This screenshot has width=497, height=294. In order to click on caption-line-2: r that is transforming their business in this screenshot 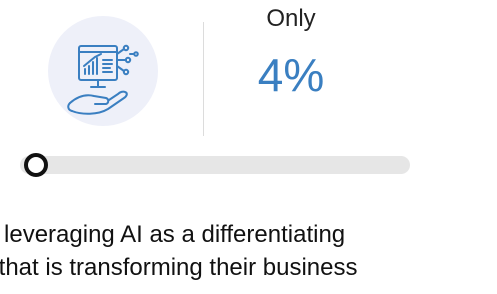, I will do `click(179, 267)`.